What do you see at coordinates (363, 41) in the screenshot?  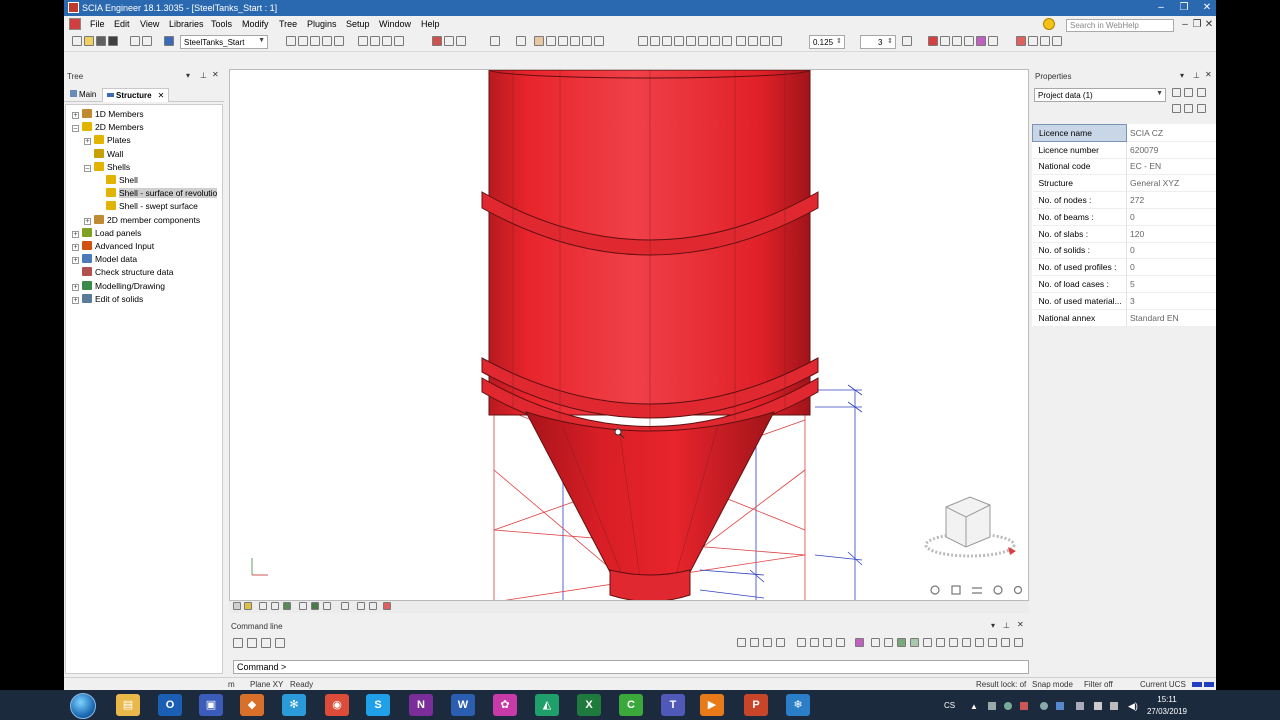 I see `print-icon` at bounding box center [363, 41].